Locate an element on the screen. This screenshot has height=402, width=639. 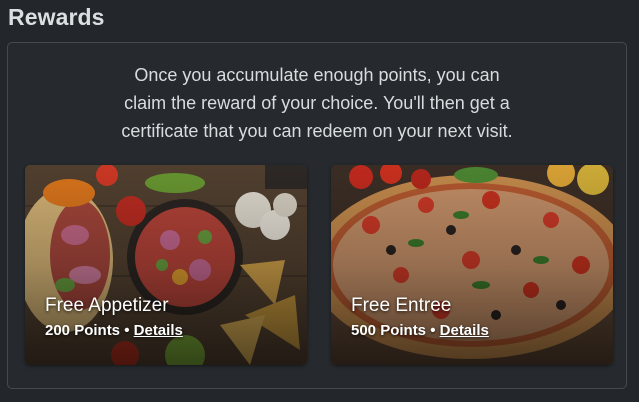
reward-points: 500 Points is located at coordinates (389, 330).